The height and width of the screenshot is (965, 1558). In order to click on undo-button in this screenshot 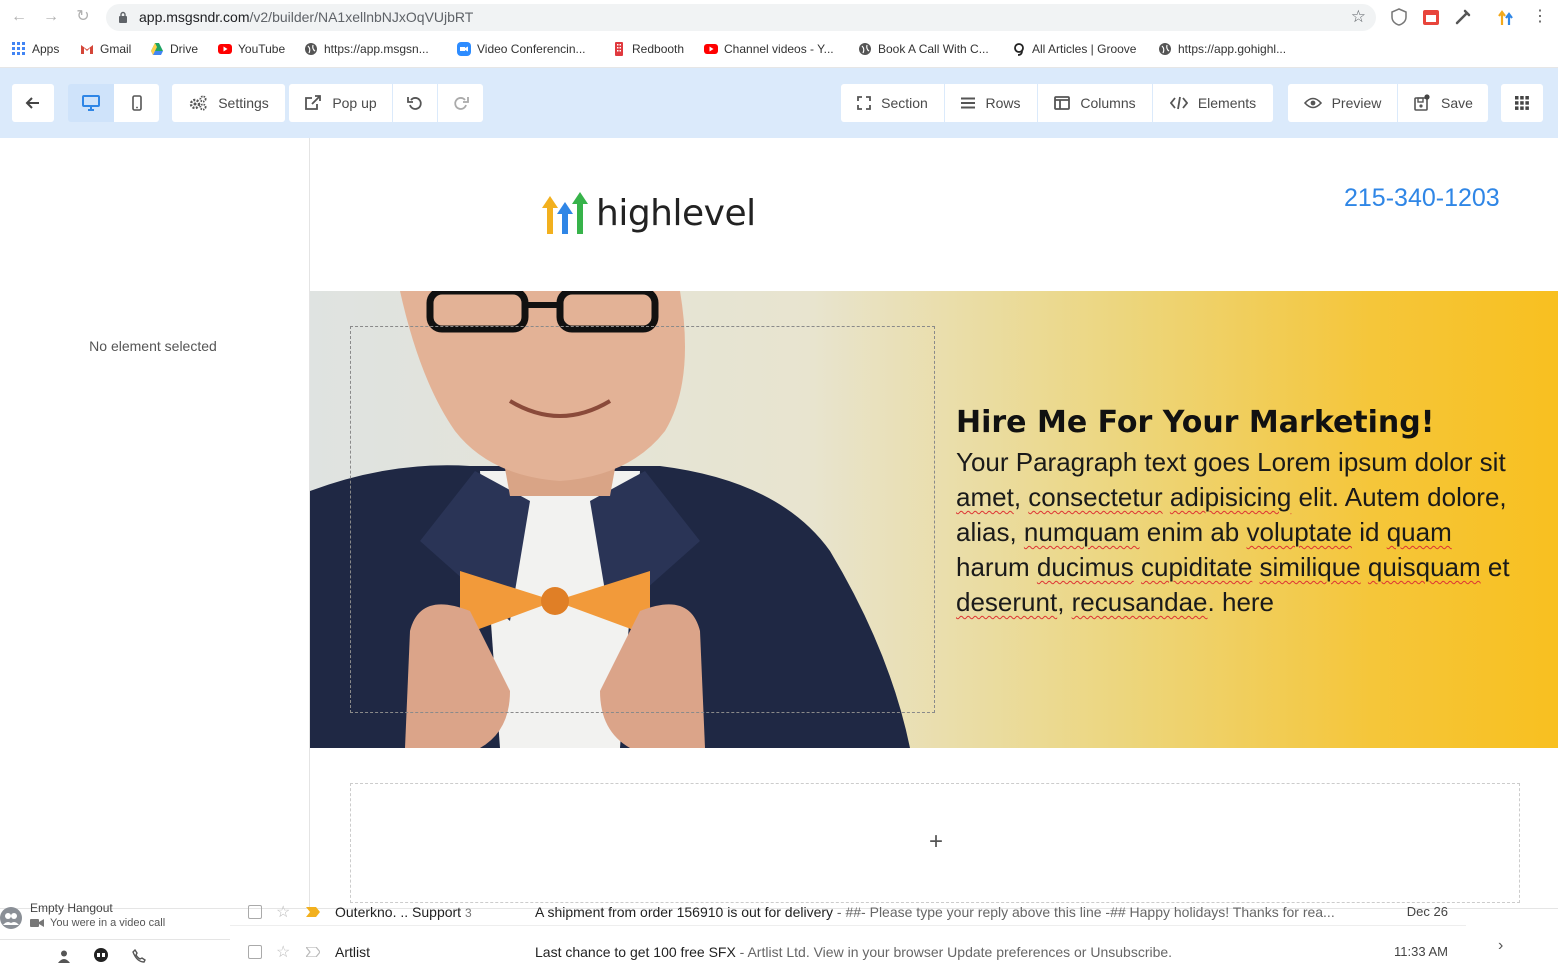, I will do `click(415, 103)`.